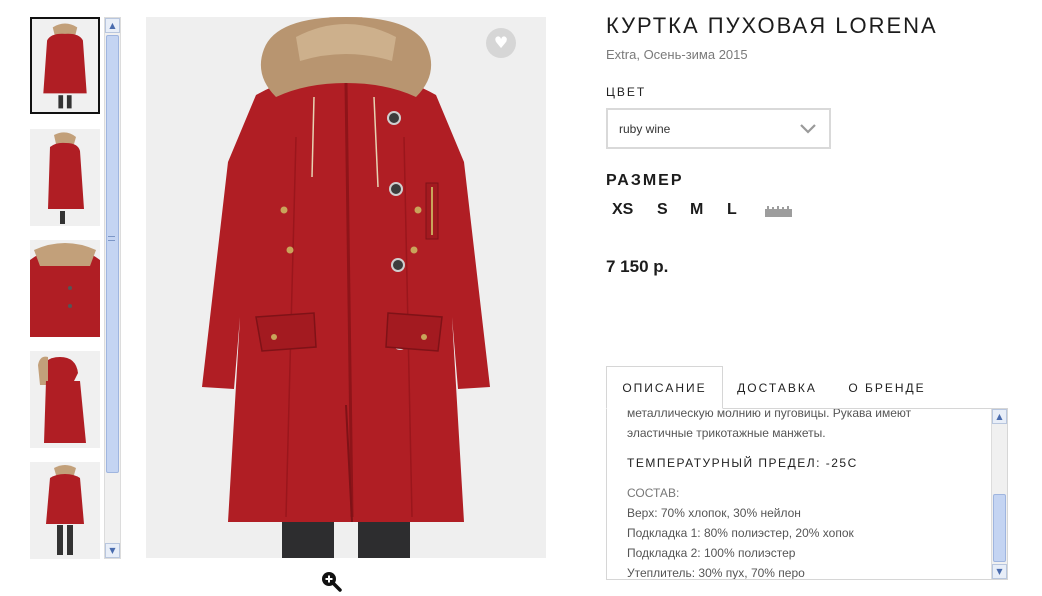  Describe the element at coordinates (626, 92) in the screenshot. I see `color-label: ЦВЕТ` at that location.